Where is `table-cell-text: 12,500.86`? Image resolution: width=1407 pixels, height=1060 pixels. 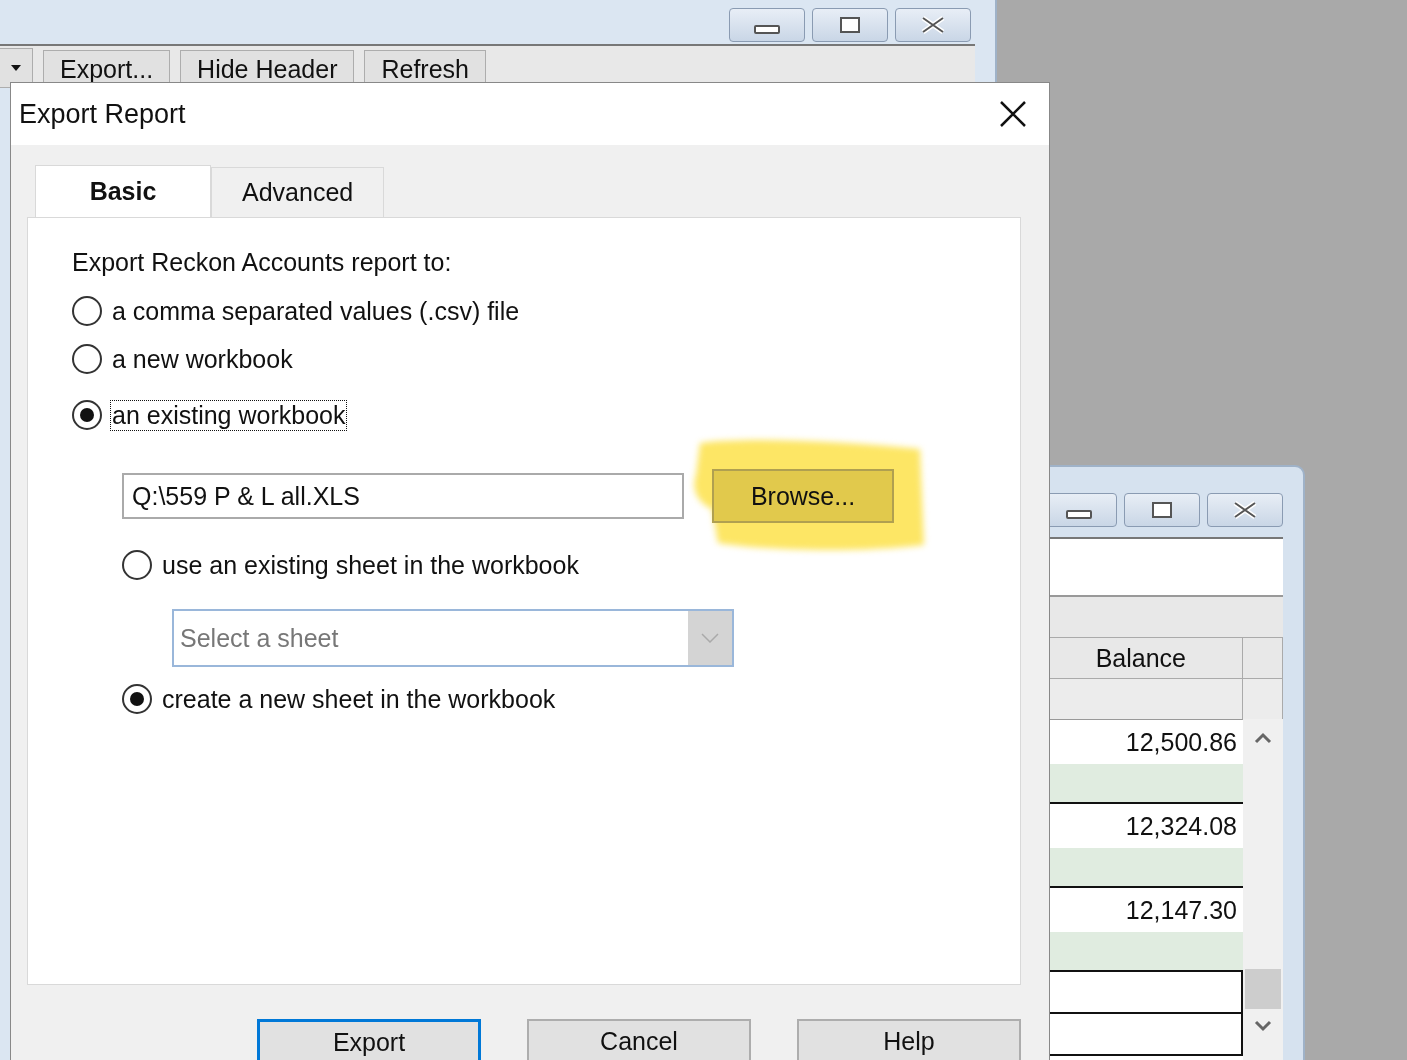
table-cell-text: 12,500.86 is located at coordinates (1181, 742).